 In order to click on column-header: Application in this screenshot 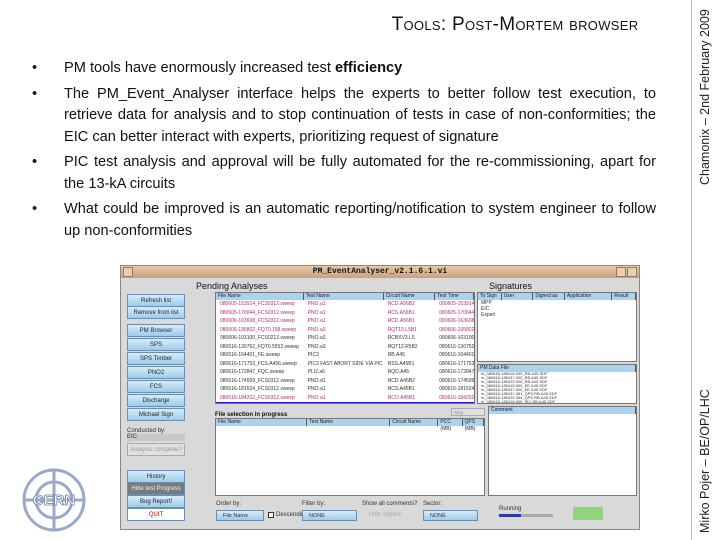, I will do `click(589, 296)`.